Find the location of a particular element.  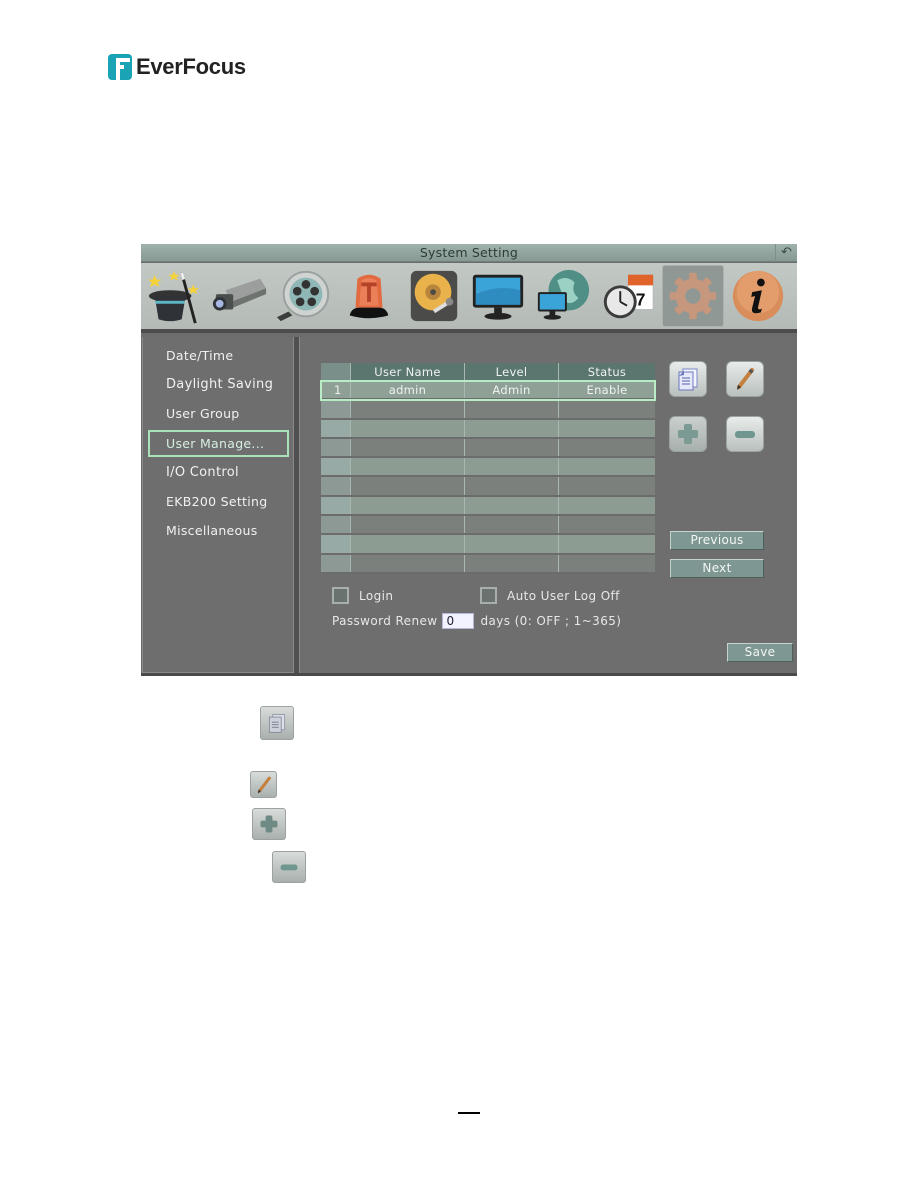

next-button: Next is located at coordinates (717, 568).